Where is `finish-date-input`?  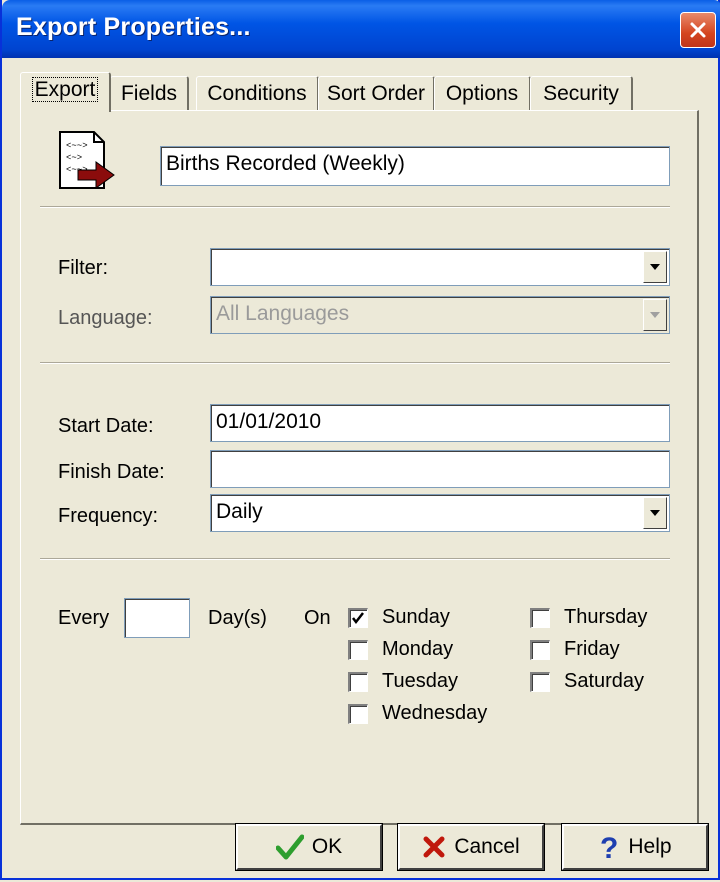
finish-date-input is located at coordinates (440, 469).